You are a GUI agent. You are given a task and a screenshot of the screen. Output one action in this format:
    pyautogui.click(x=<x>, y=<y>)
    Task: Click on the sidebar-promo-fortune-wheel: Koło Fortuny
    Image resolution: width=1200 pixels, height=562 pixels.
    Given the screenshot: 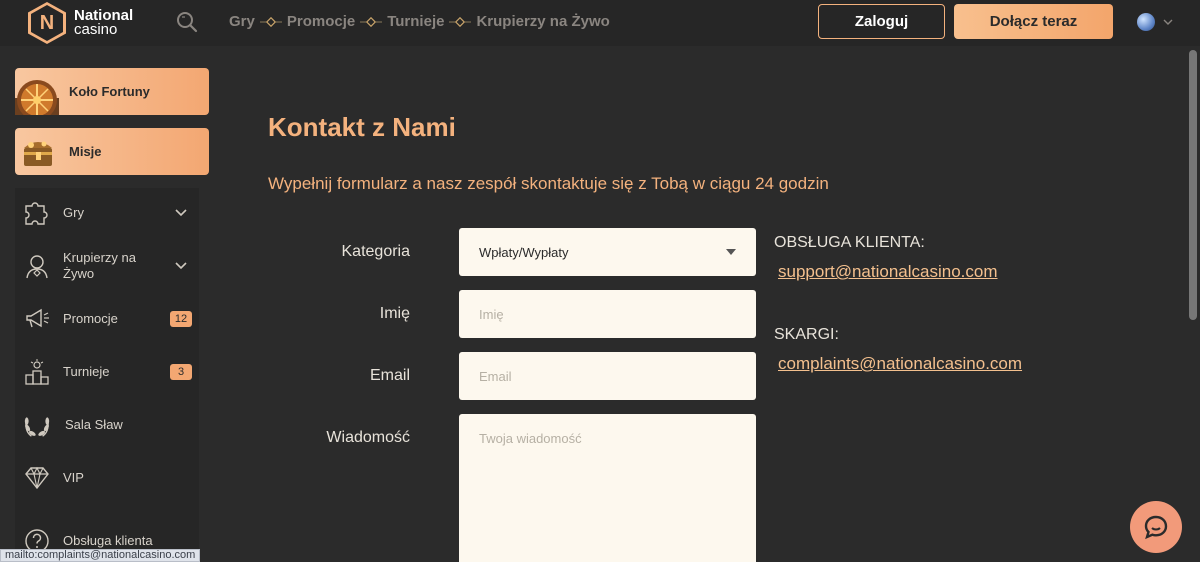 What is the action you would take?
    pyautogui.click(x=112, y=91)
    